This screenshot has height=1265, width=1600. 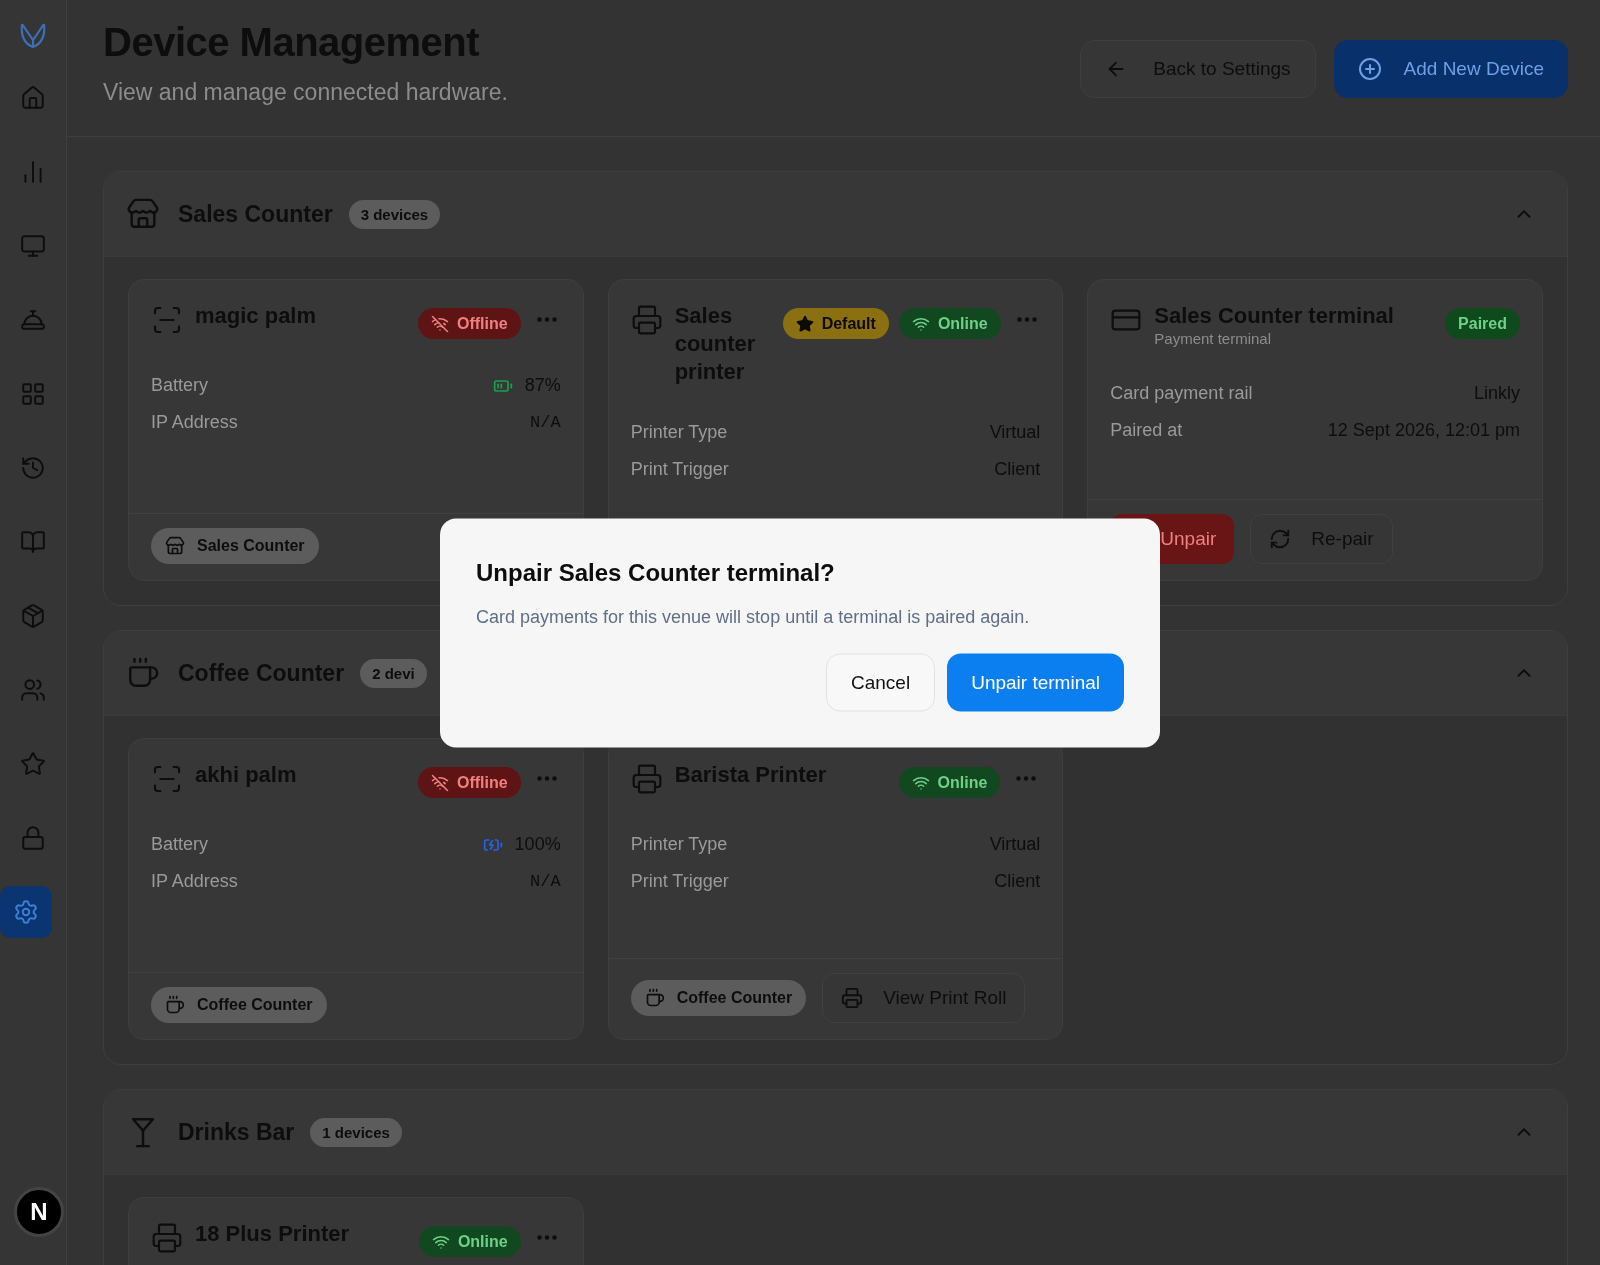 I want to click on nav-item, so click(x=26, y=912).